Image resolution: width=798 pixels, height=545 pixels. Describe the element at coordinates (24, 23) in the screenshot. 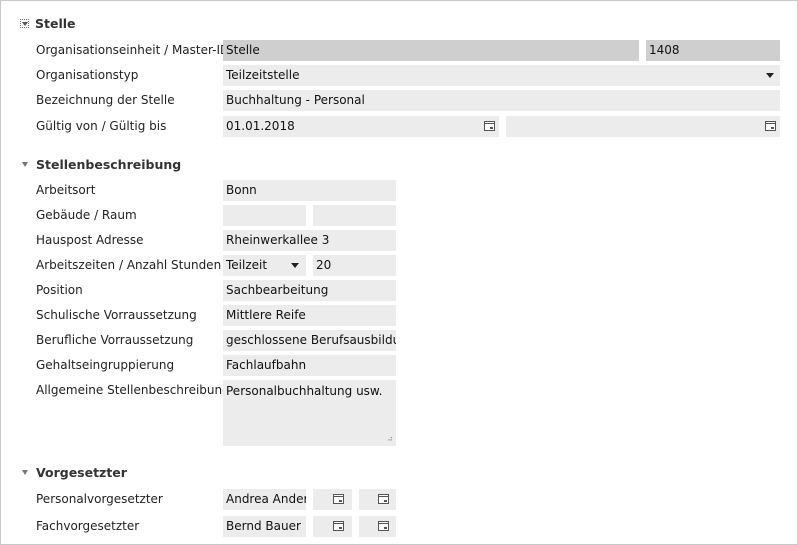

I see `collapse-icon` at that location.